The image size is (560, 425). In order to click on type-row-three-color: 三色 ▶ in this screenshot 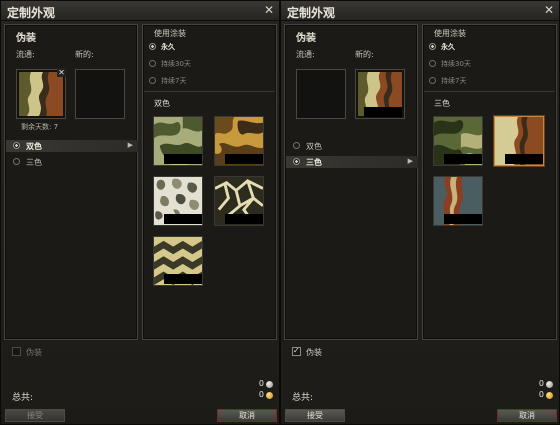, I will do `click(352, 162)`.